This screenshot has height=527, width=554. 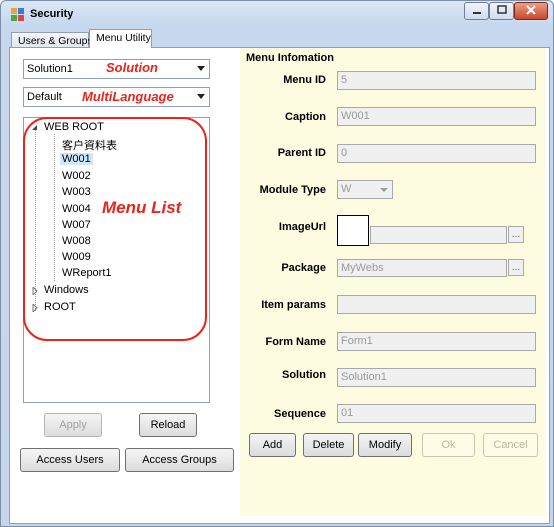 What do you see at coordinates (436, 153) in the screenshot?
I see `parent-id-field: 0` at bounding box center [436, 153].